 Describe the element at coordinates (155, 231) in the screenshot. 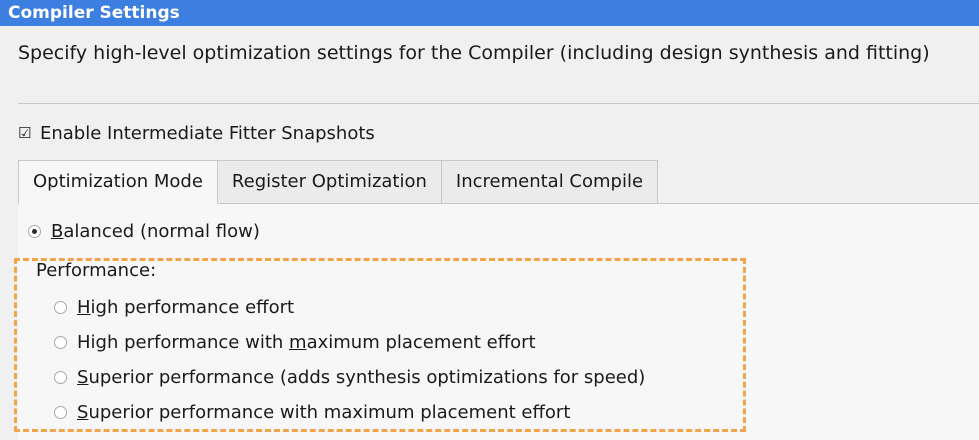

I see `radio-balanced-label: Balanced (normal flow)` at that location.